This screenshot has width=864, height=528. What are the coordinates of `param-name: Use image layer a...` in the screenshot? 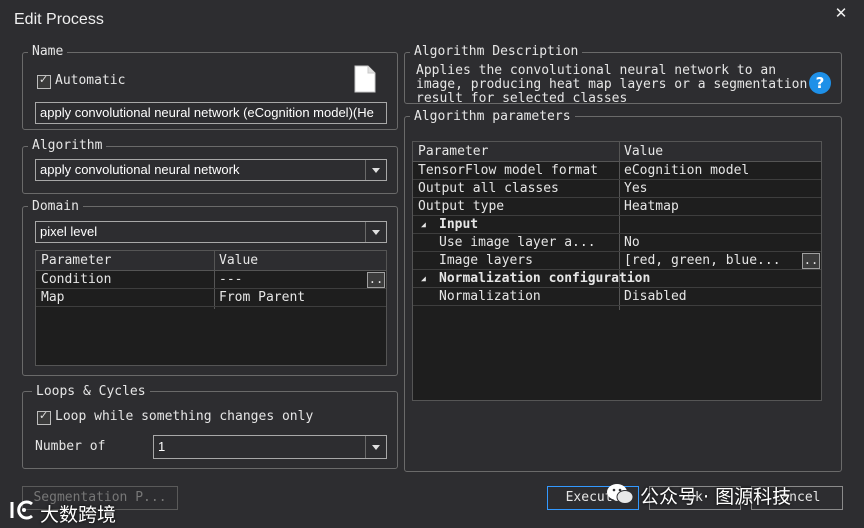 It's located at (517, 242).